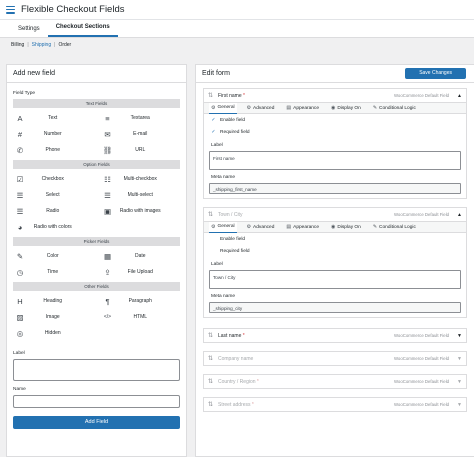  What do you see at coordinates (53, 195) in the screenshot?
I see `field-type-select: ☰ Select` at bounding box center [53, 195].